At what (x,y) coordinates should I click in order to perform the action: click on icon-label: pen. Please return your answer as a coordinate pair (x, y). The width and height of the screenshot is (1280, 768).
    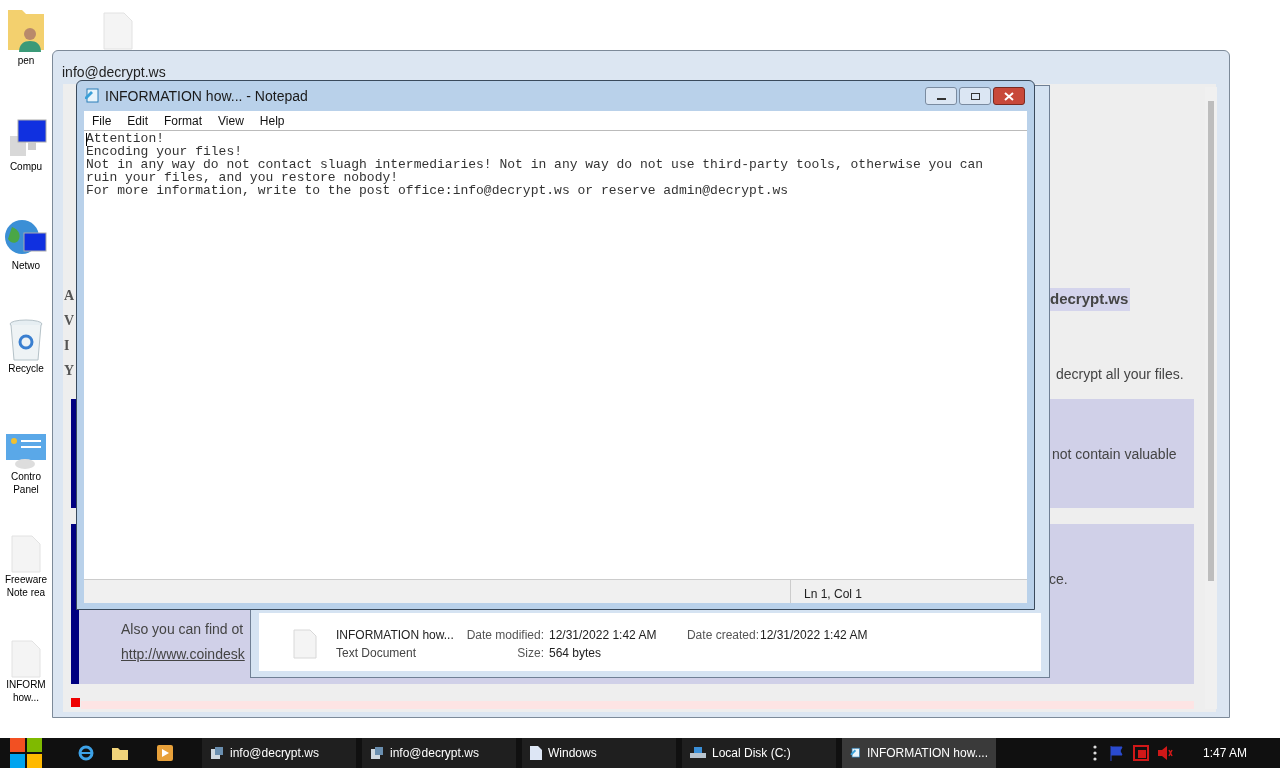
    Looking at the image, I should click on (26, 60).